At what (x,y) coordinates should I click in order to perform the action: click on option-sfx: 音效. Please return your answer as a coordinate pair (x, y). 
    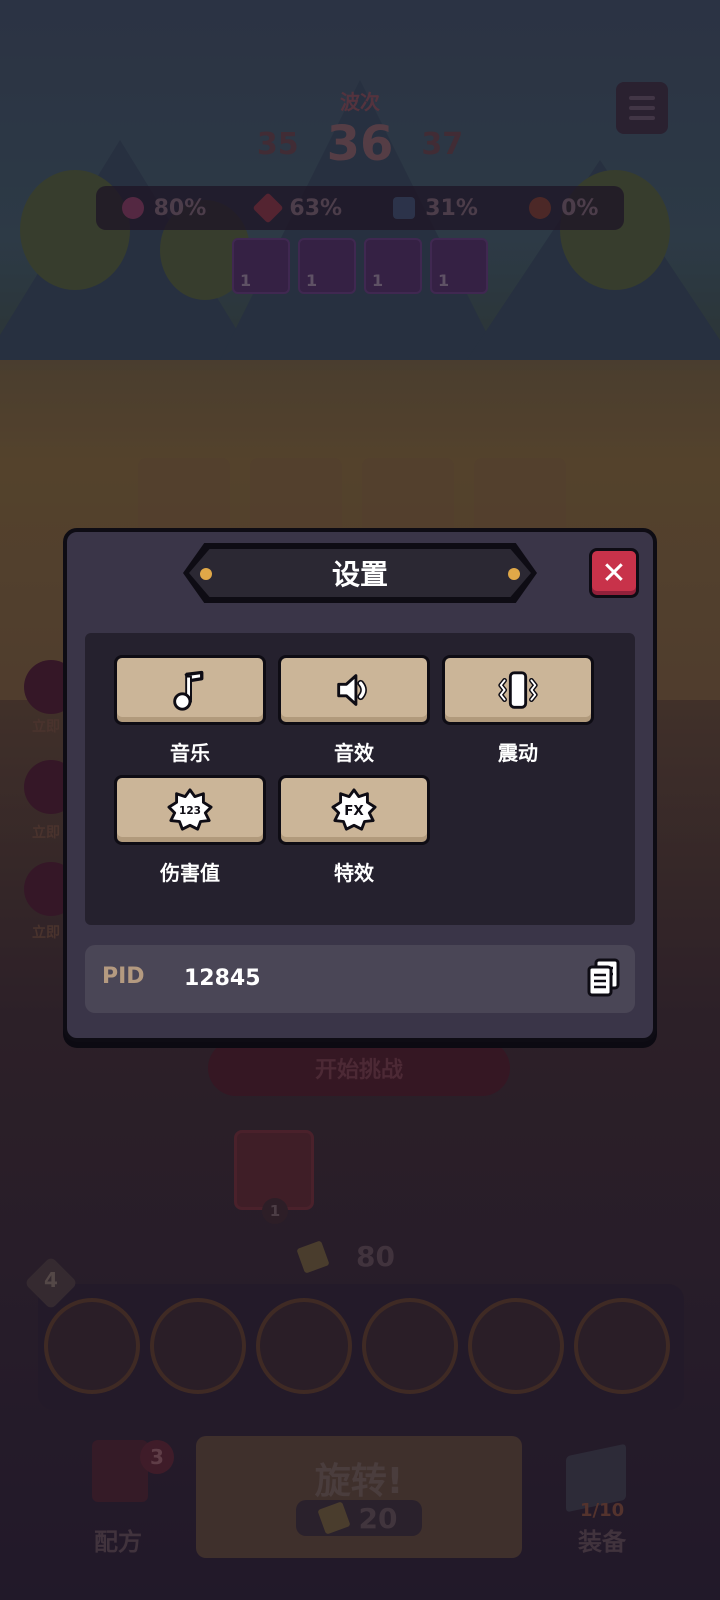
    Looking at the image, I should click on (354, 710).